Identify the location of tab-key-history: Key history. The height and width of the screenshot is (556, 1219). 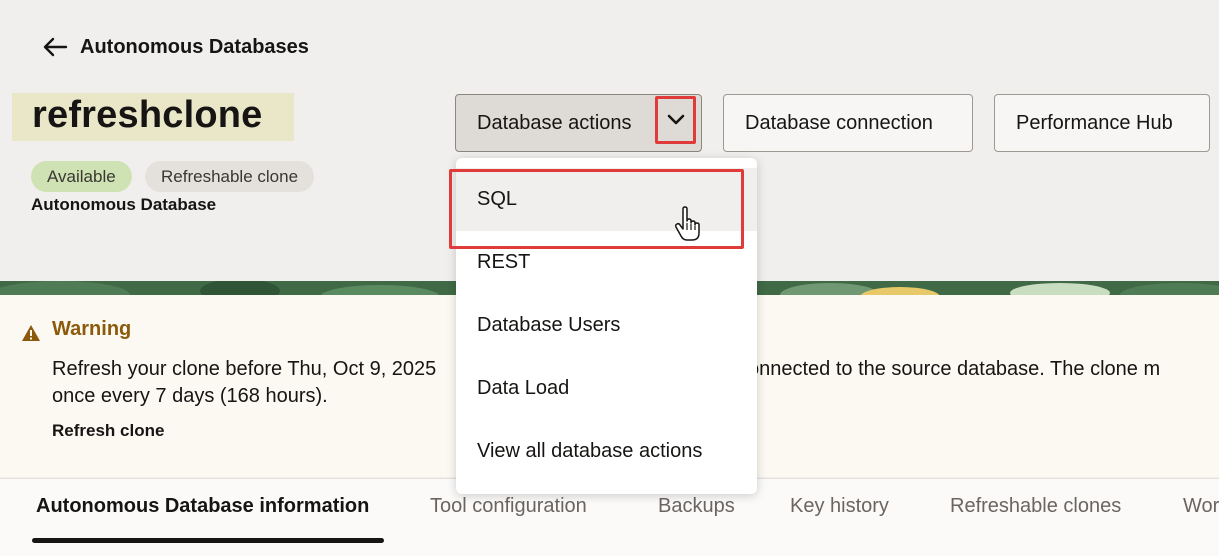
(839, 506).